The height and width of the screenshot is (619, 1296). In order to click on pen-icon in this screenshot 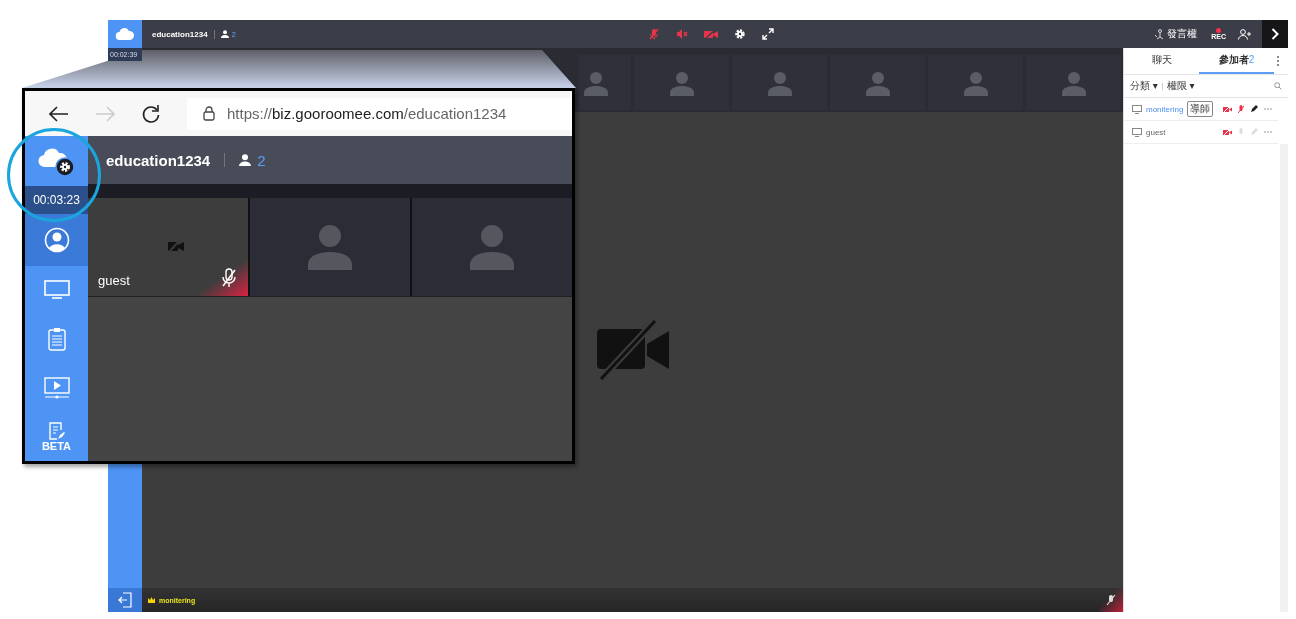, I will do `click(1254, 109)`.